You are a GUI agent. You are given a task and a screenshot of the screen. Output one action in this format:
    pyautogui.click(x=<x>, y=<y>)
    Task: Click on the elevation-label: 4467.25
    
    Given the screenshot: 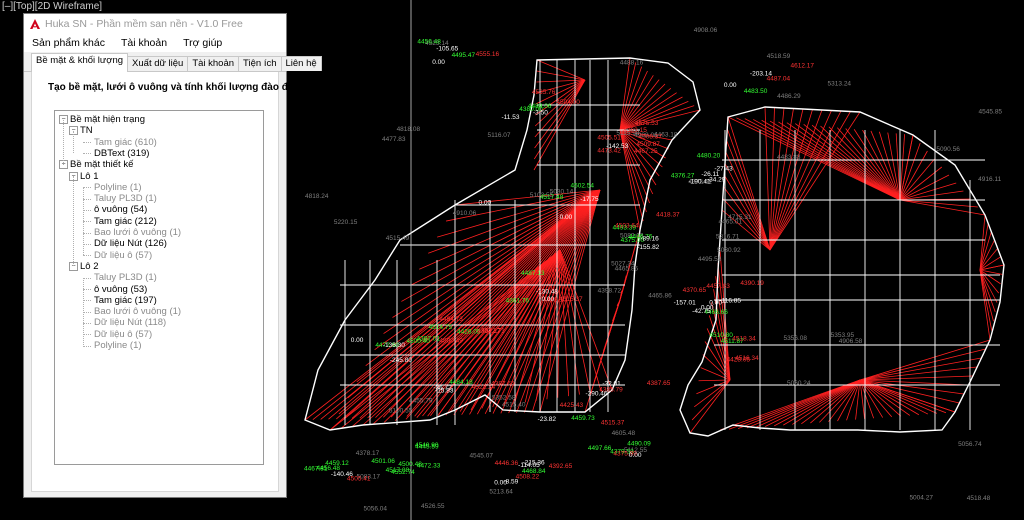 What is the action you would take?
    pyautogui.click(x=646, y=151)
    